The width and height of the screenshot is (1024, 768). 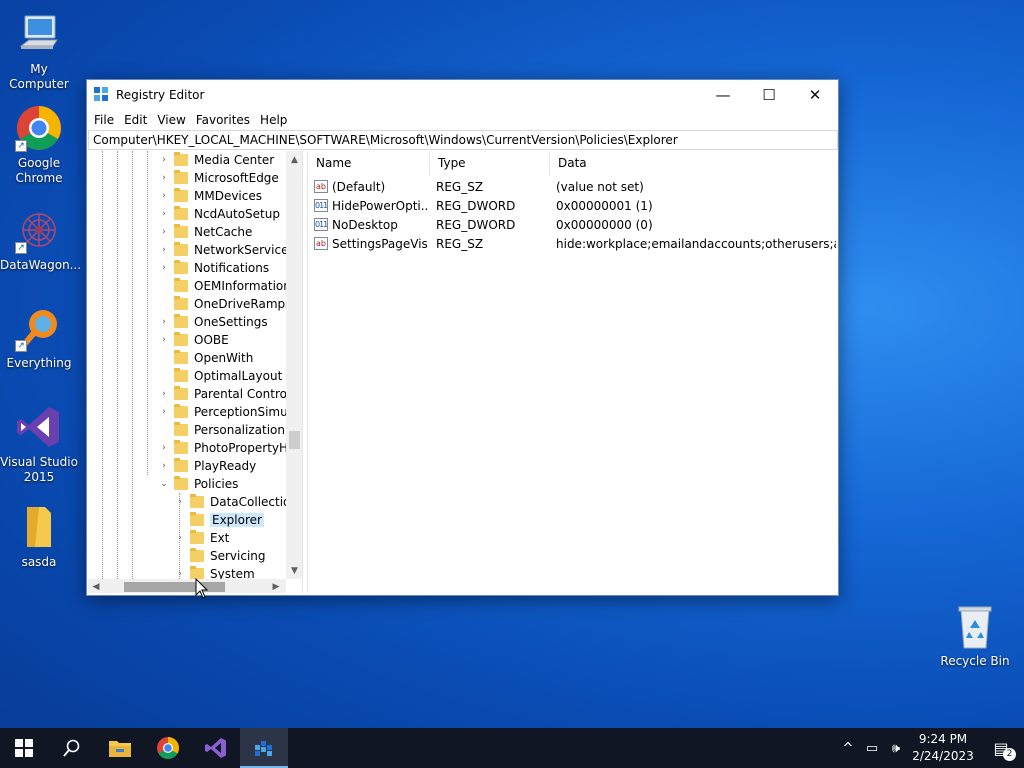 I want to click on desktop-icon-google-chrome: ↗ Google Chrome, so click(x=39, y=145).